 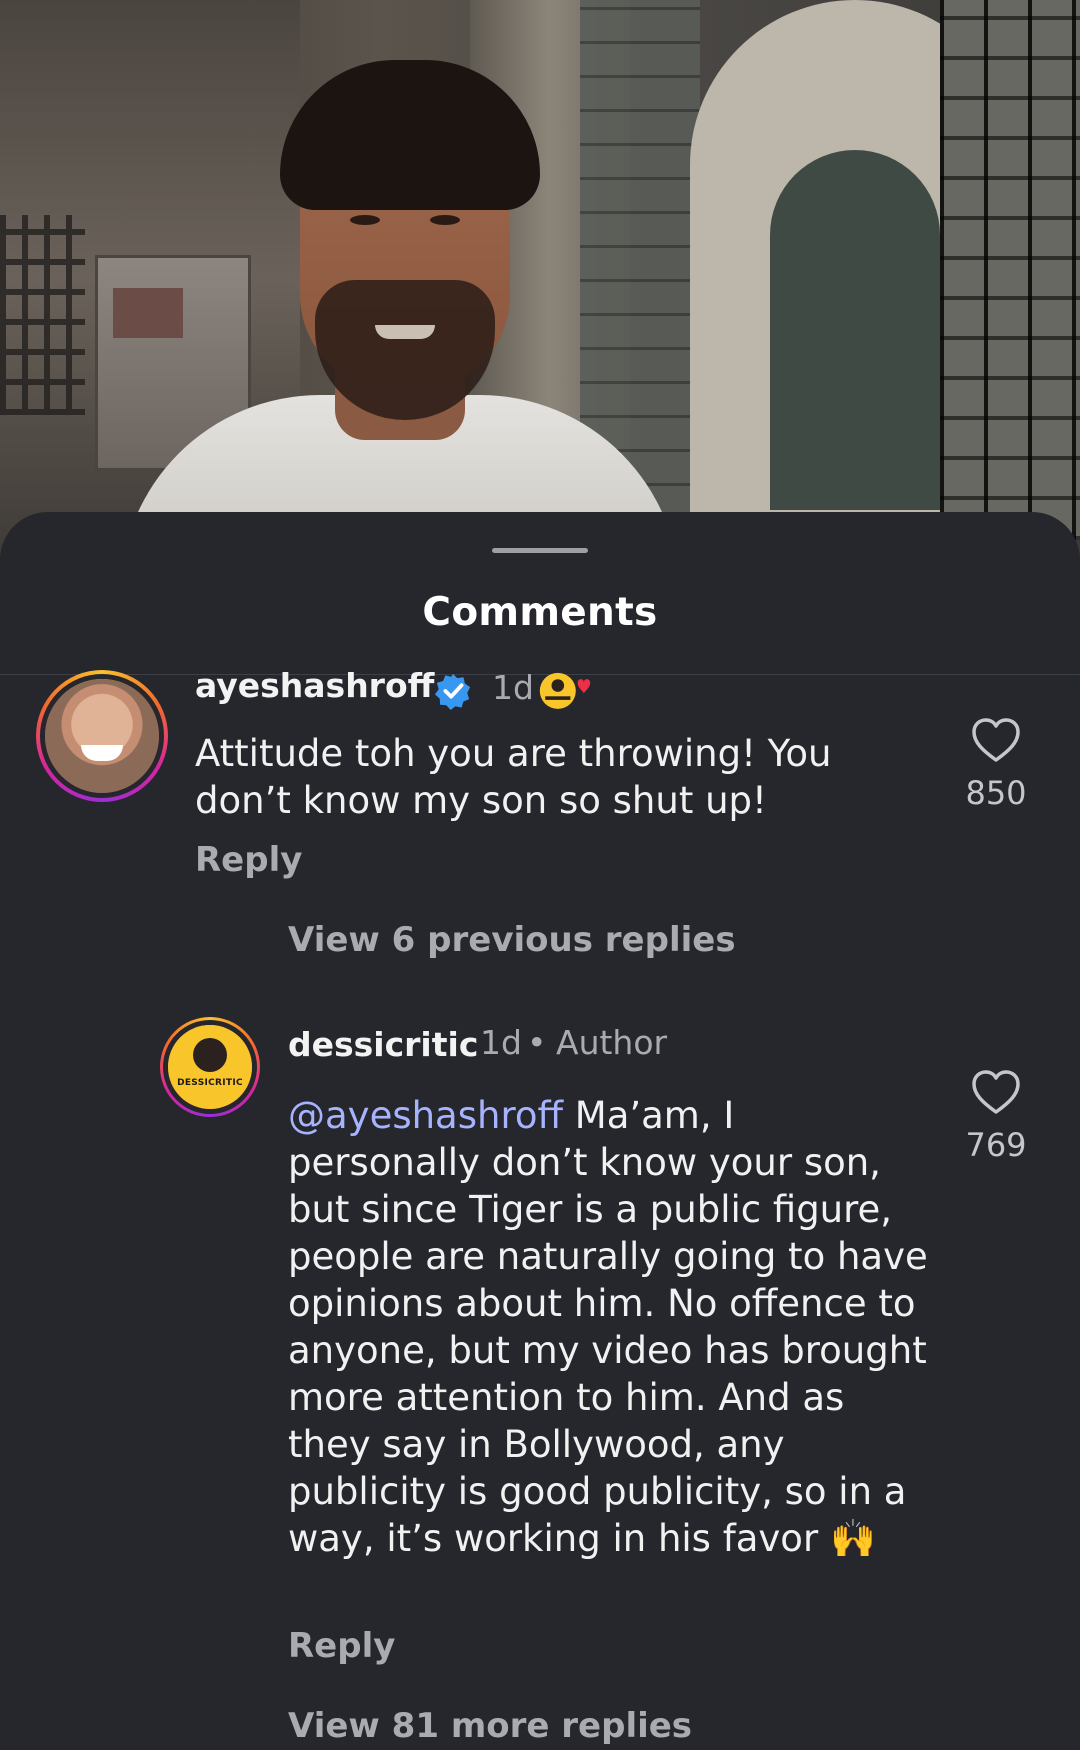 I want to click on background-doorway, so click(x=855, y=330).